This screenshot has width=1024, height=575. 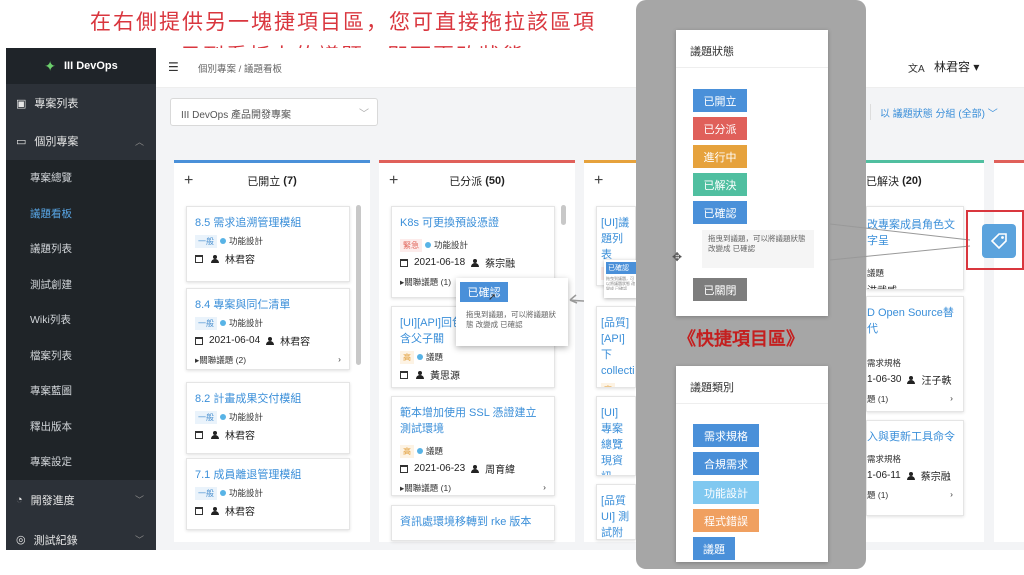 I want to click on card-title: [品質UI] 測試附件進行調, so click(x=616, y=516).